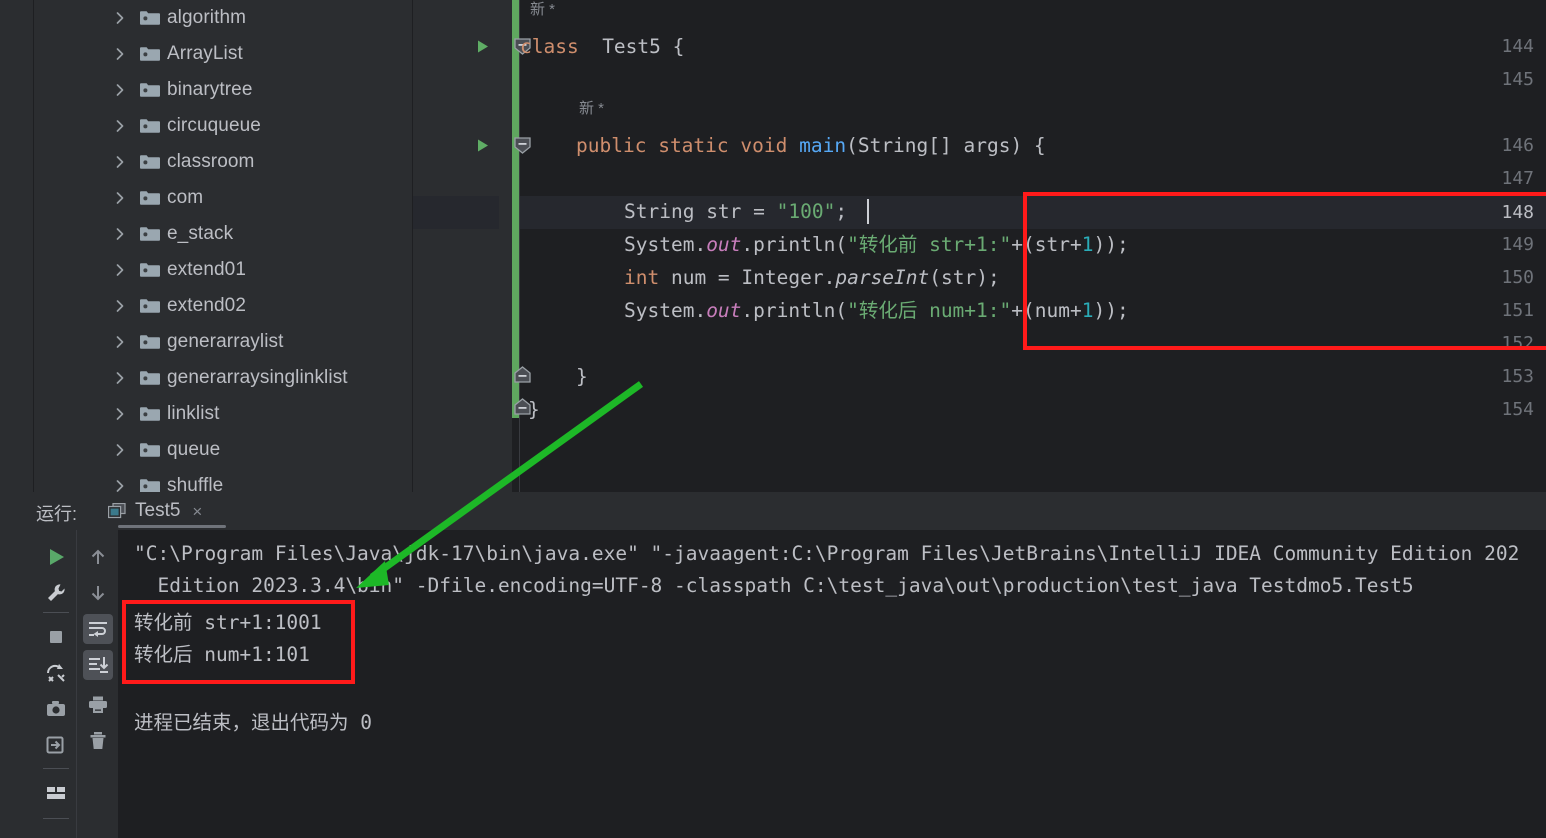 This screenshot has width=1546, height=838. What do you see at coordinates (253, 722) in the screenshot?
I see `console-line-exit: 进程已结束，退出代码为 0` at bounding box center [253, 722].